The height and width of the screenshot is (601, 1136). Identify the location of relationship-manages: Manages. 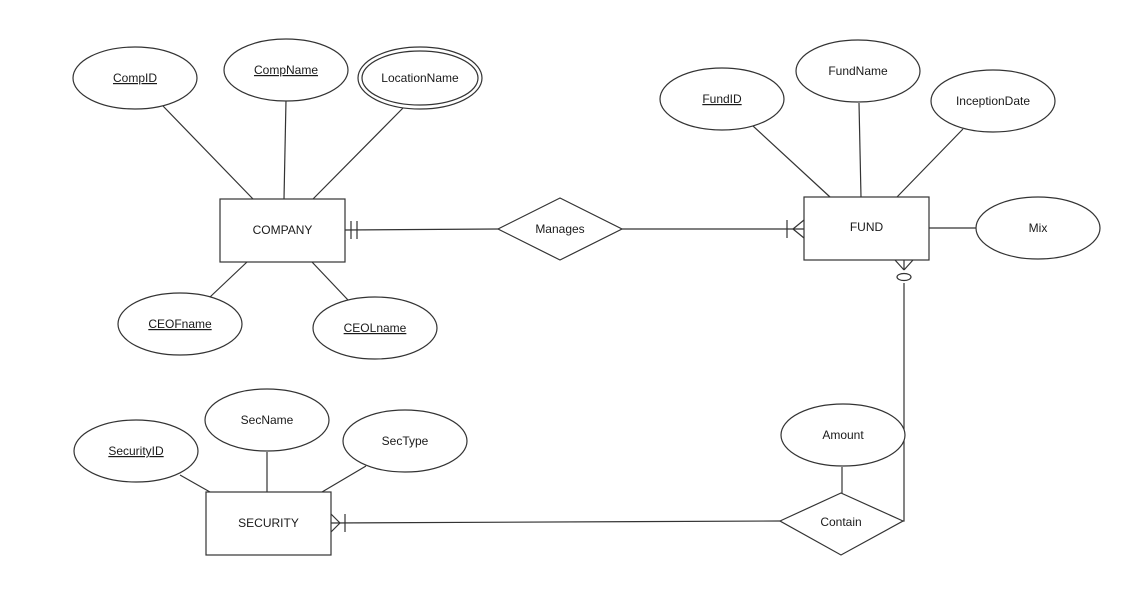
(560, 229).